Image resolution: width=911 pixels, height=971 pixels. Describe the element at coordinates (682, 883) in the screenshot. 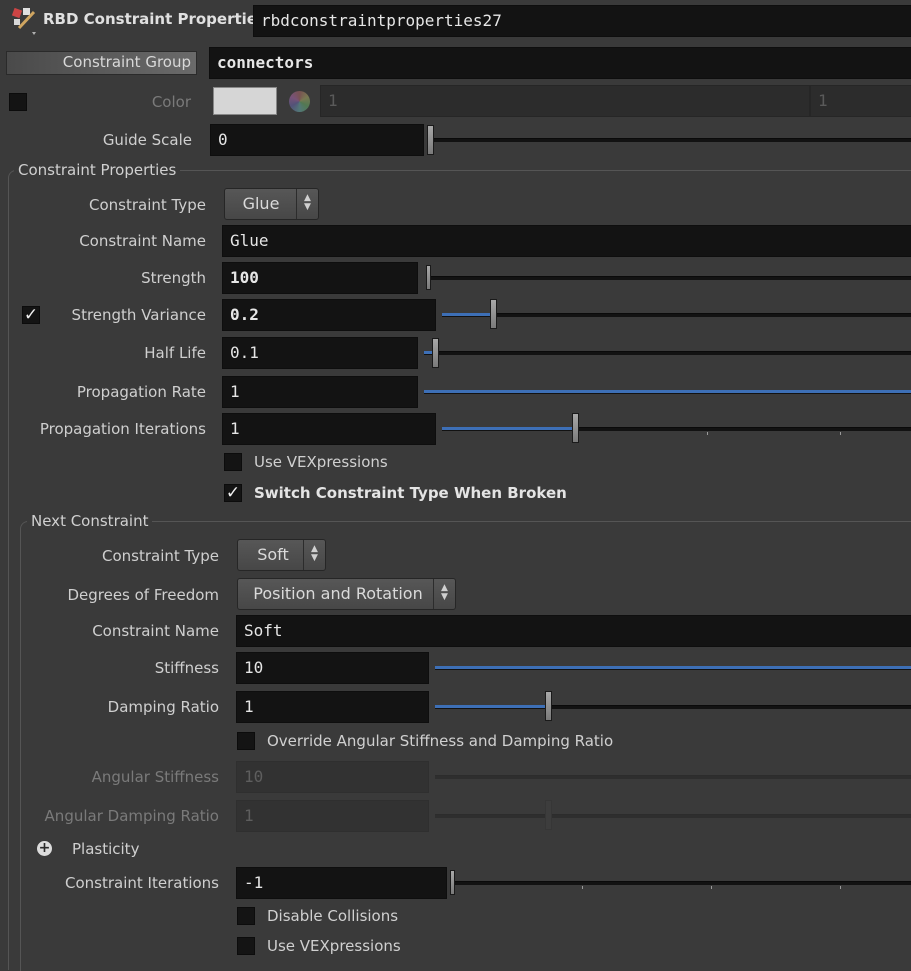

I see `constraint-iterations-slider-track` at that location.